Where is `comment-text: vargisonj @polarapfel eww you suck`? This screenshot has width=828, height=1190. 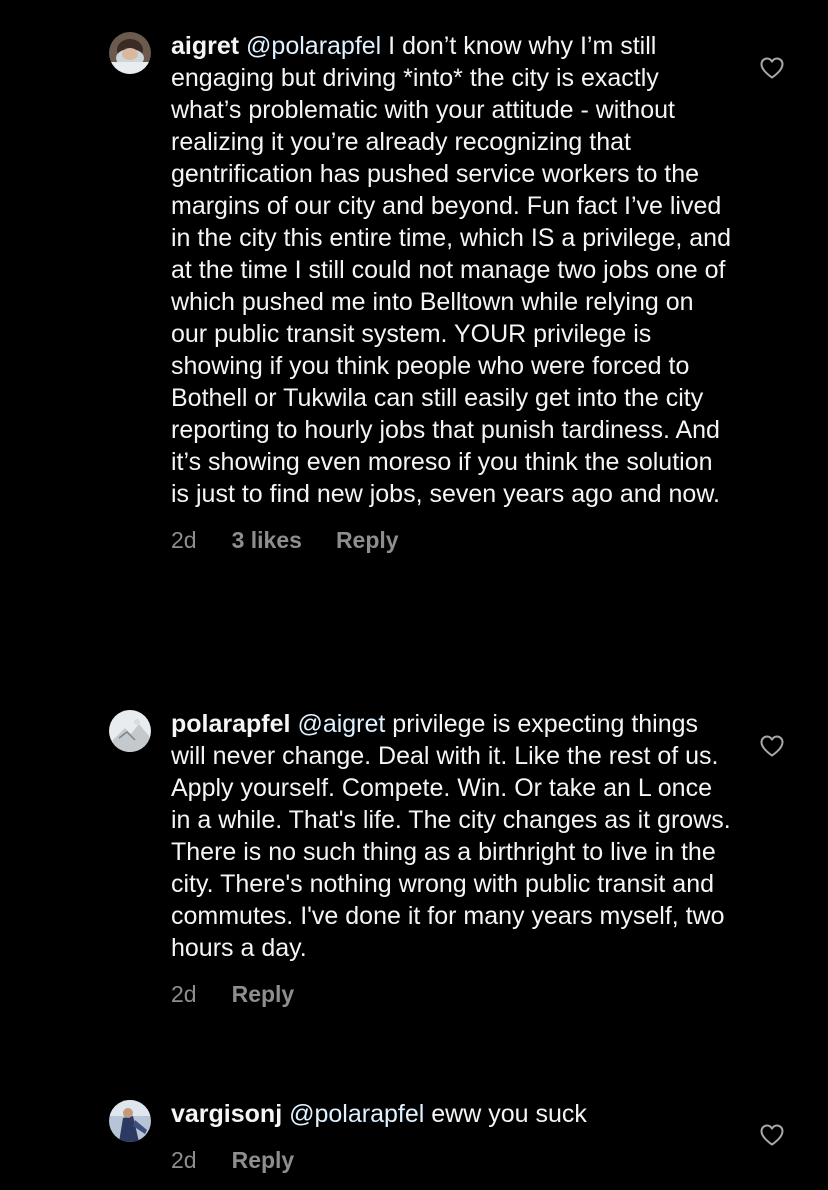
comment-text: vargisonj @polarapfel eww you suck is located at coordinates (451, 1114).